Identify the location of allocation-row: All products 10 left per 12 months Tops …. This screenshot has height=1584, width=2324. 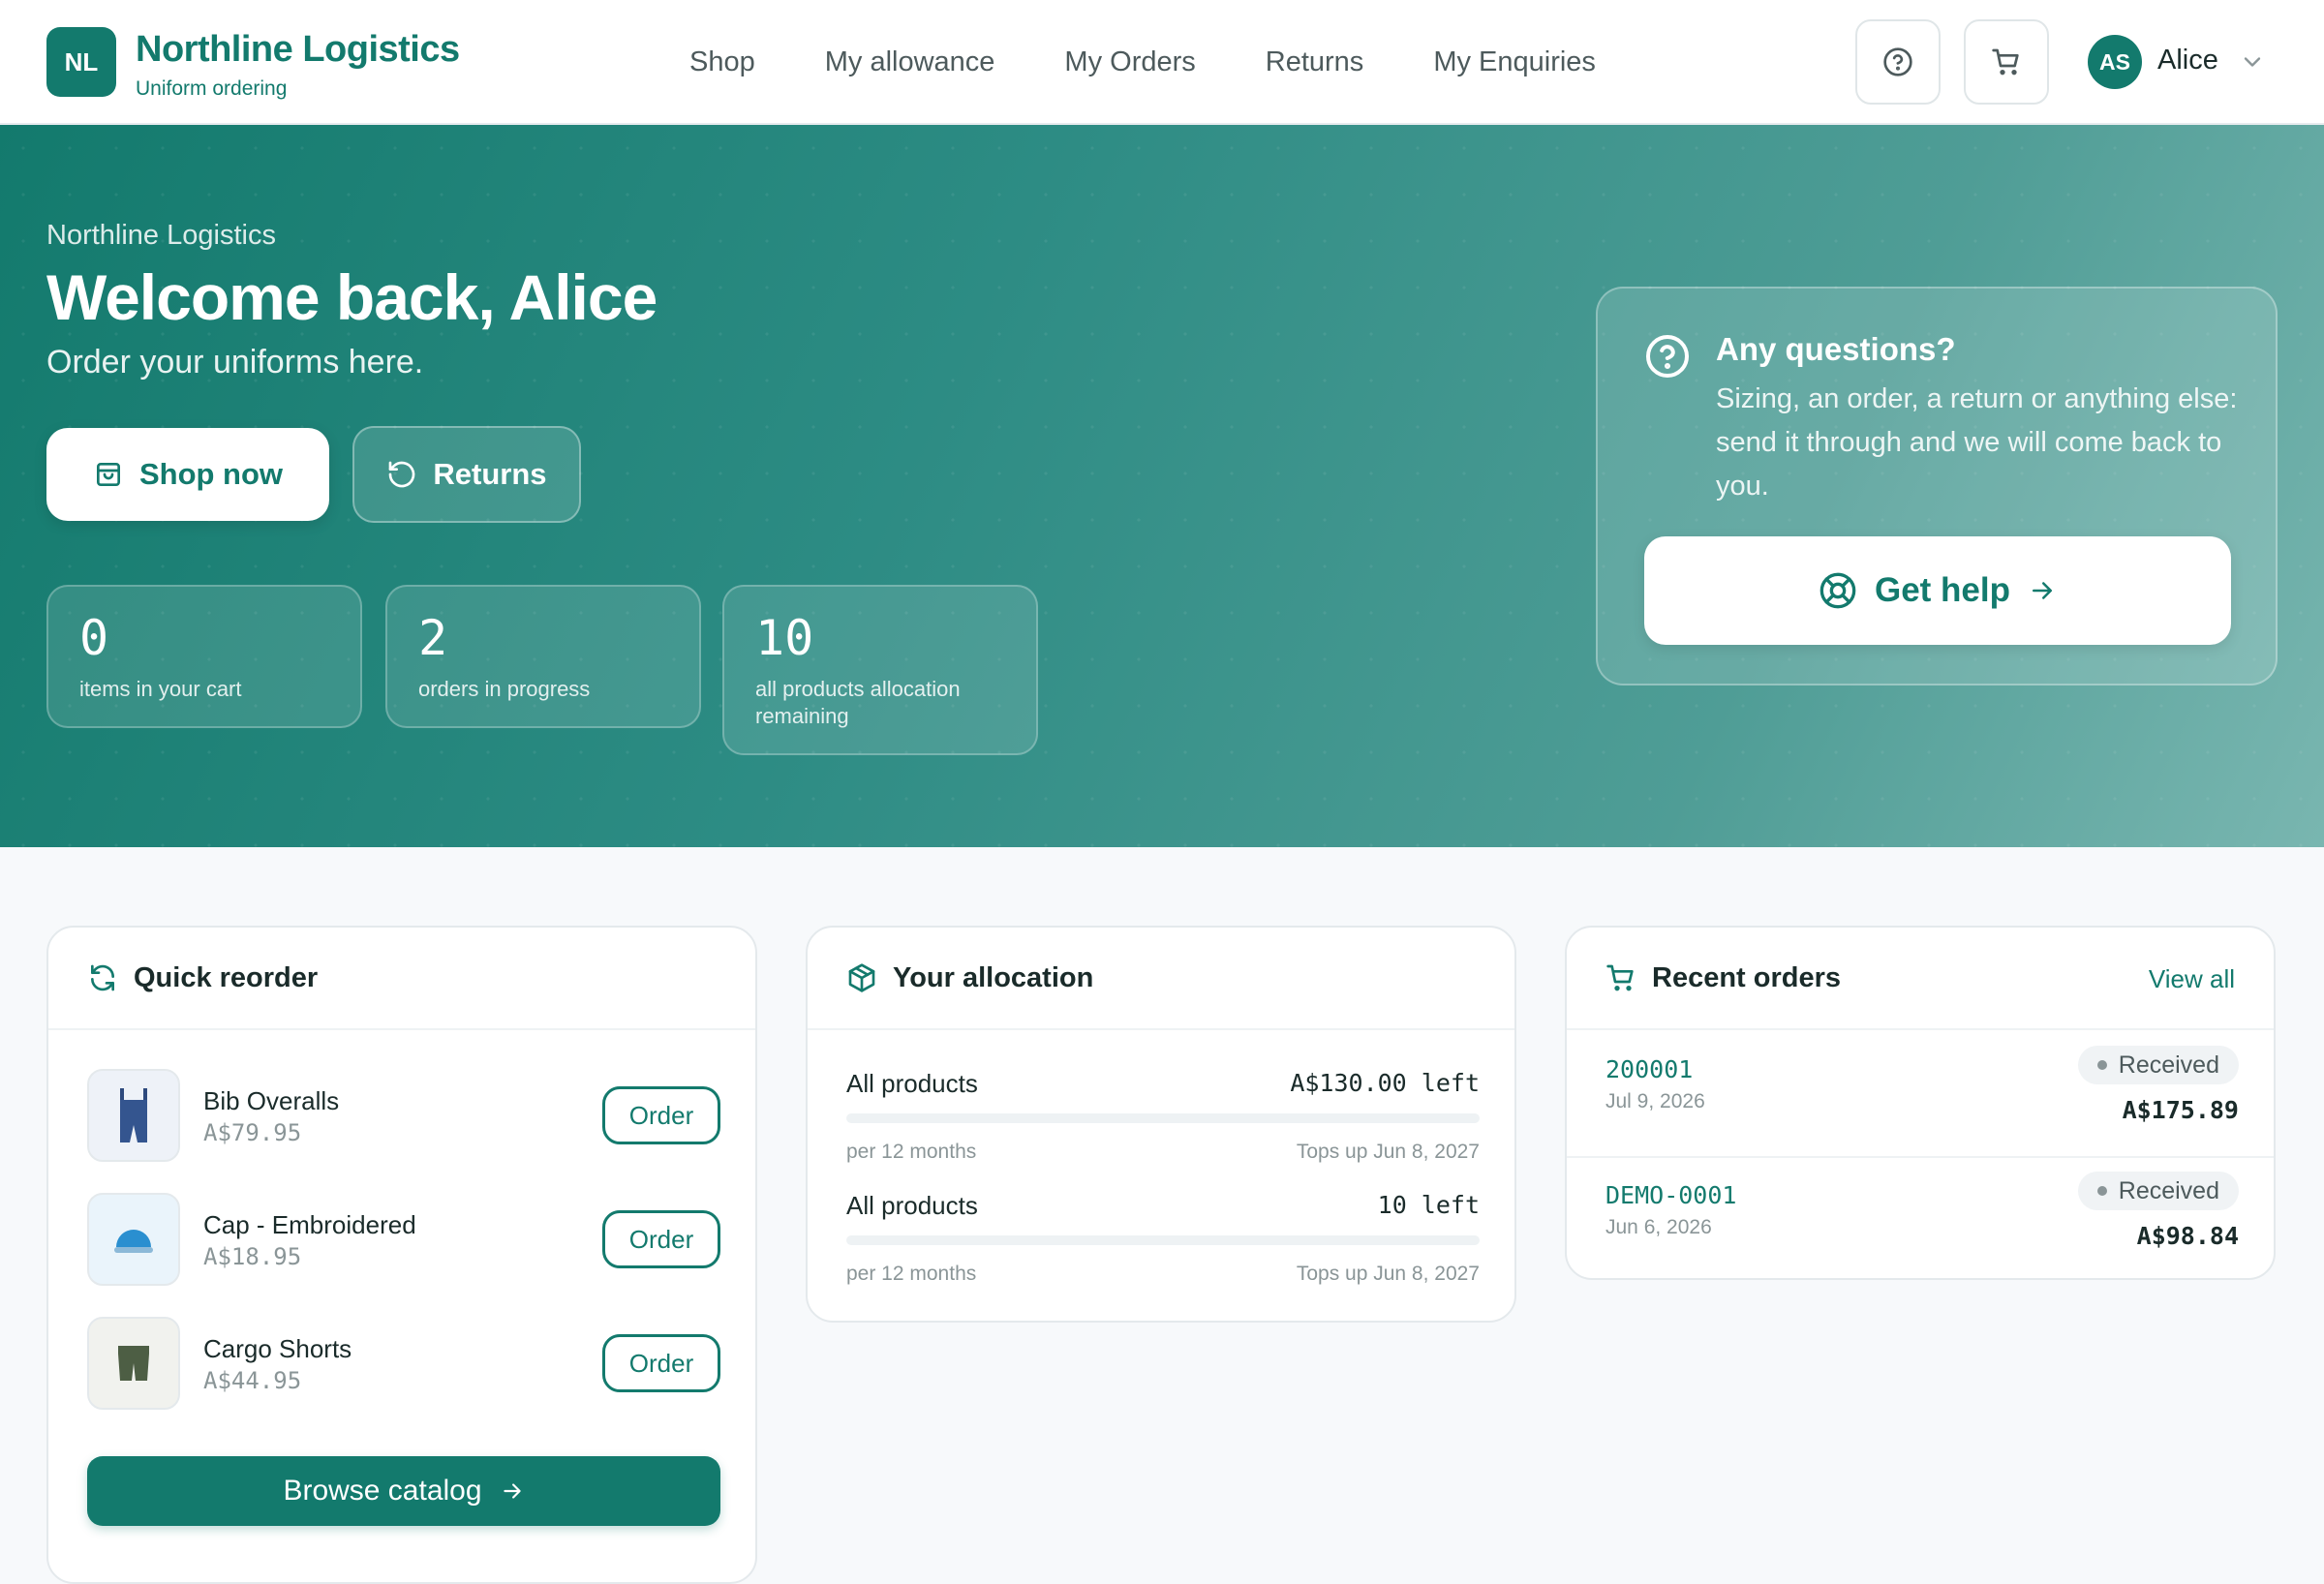
(1163, 1241).